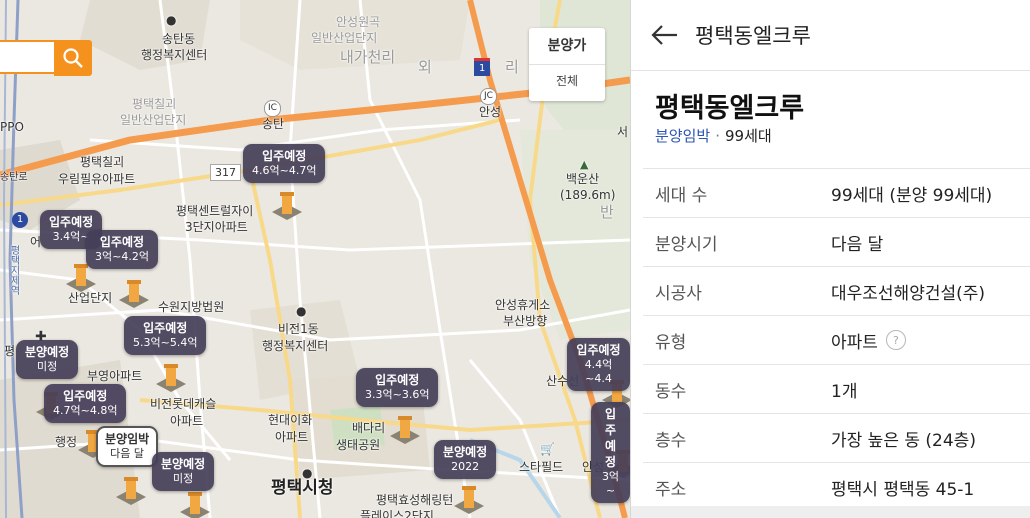  What do you see at coordinates (836, 291) in the screenshot?
I see `detail-row: 시공사 대우조선해양건설(주)` at bounding box center [836, 291].